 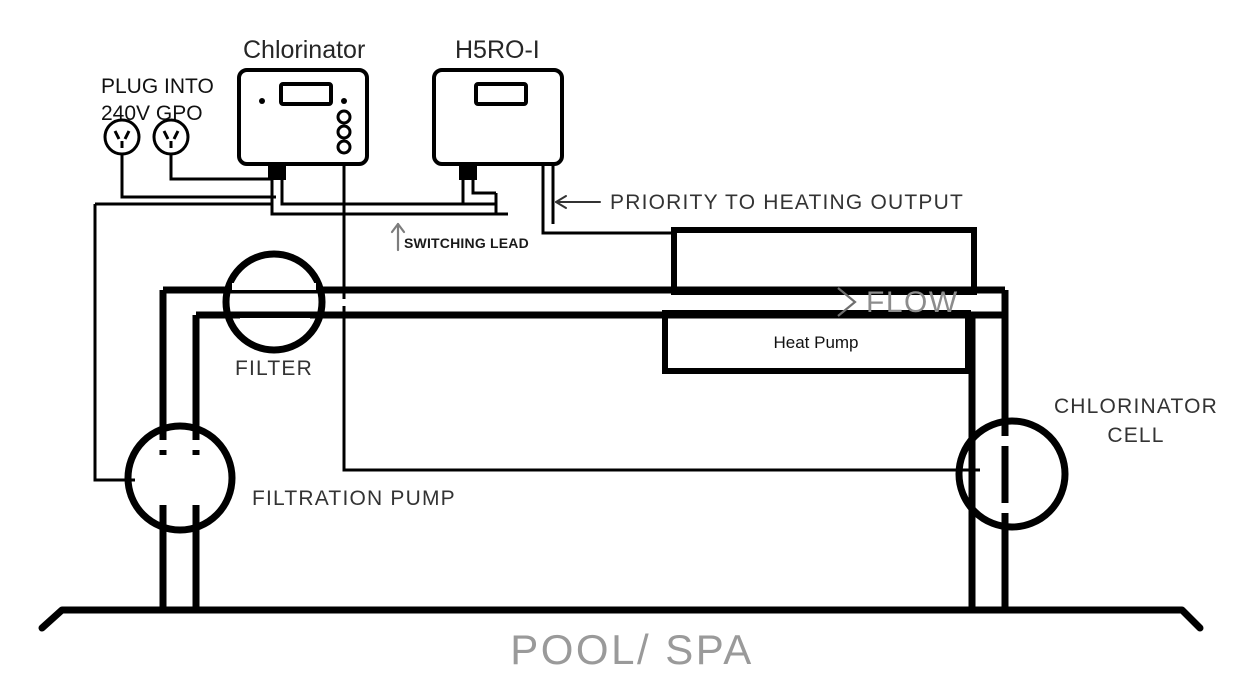 What do you see at coordinates (275, 321) in the screenshot?
I see `filter-mask-bottom` at bounding box center [275, 321].